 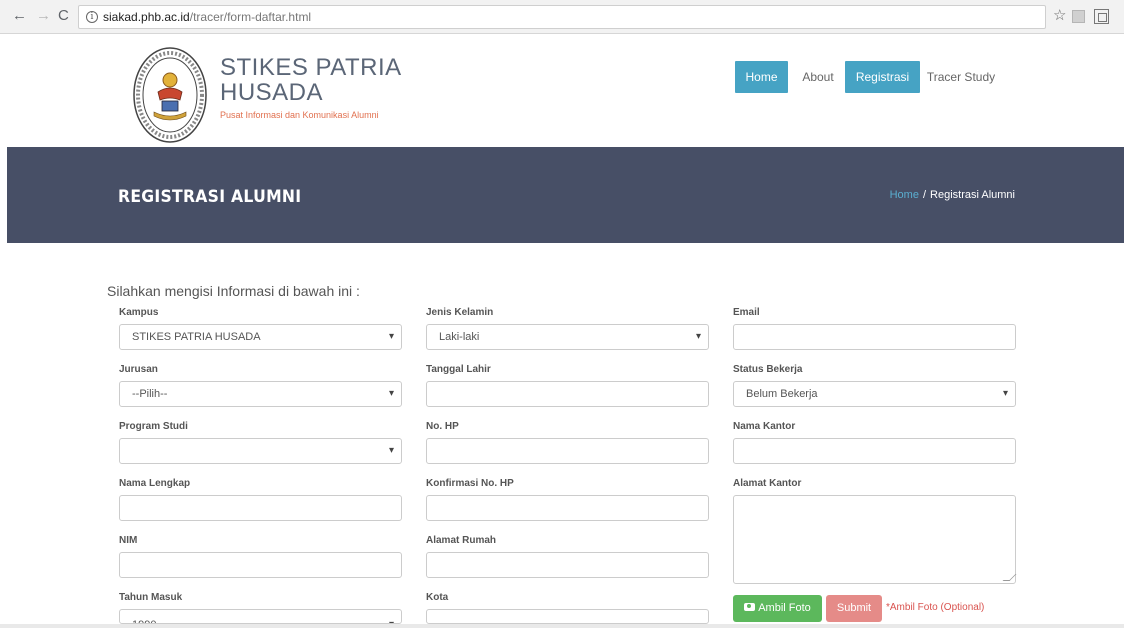 What do you see at coordinates (784, 608) in the screenshot?
I see `ambil-foto-label: Ambil Foto` at bounding box center [784, 608].